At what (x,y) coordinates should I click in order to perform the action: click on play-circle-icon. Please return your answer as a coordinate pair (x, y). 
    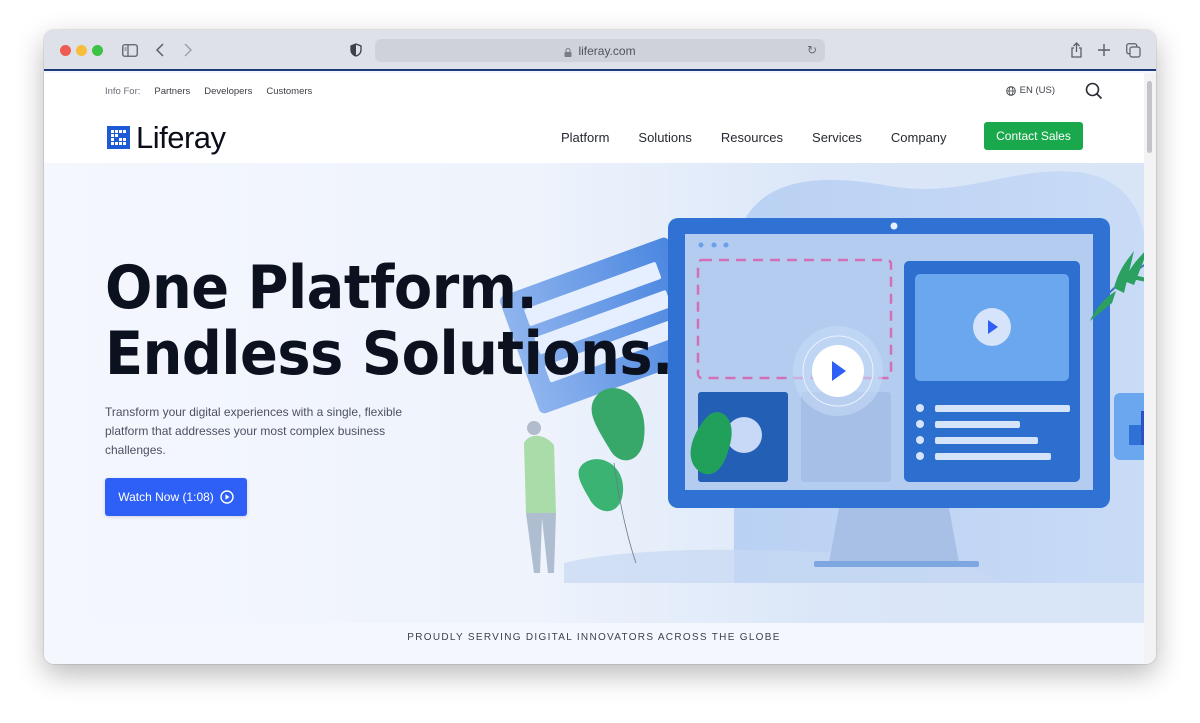
    Looking at the image, I should click on (227, 497).